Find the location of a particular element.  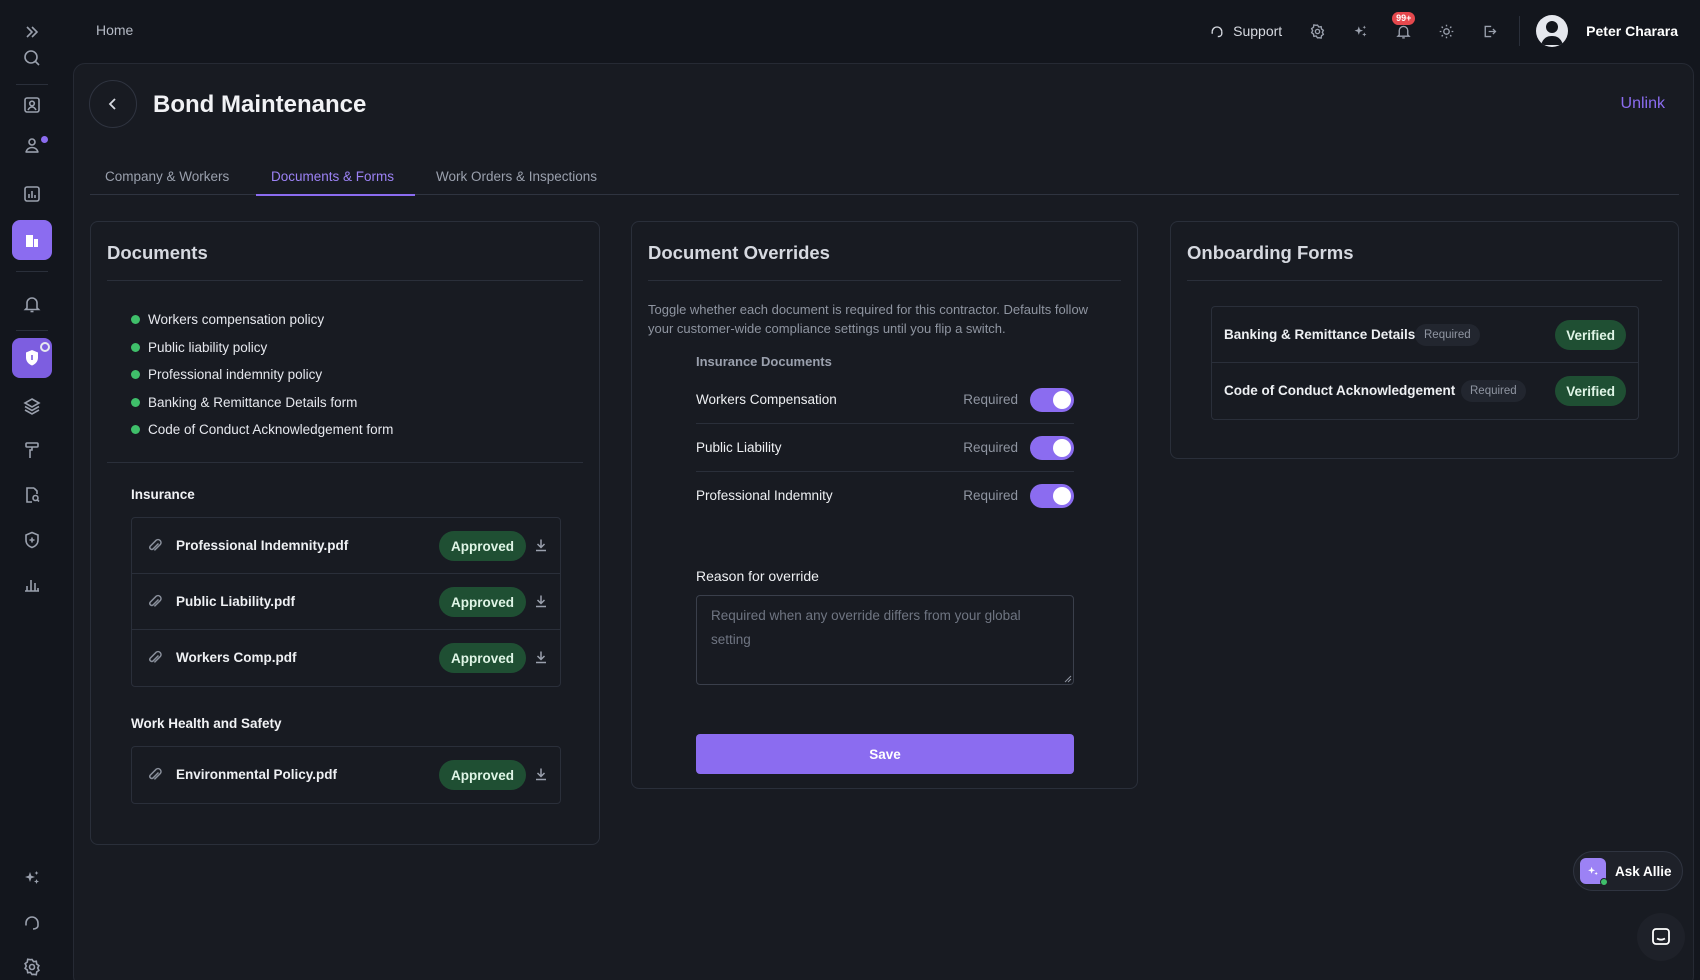

file-row: Public Liability.pdf Approved is located at coordinates (346, 602).